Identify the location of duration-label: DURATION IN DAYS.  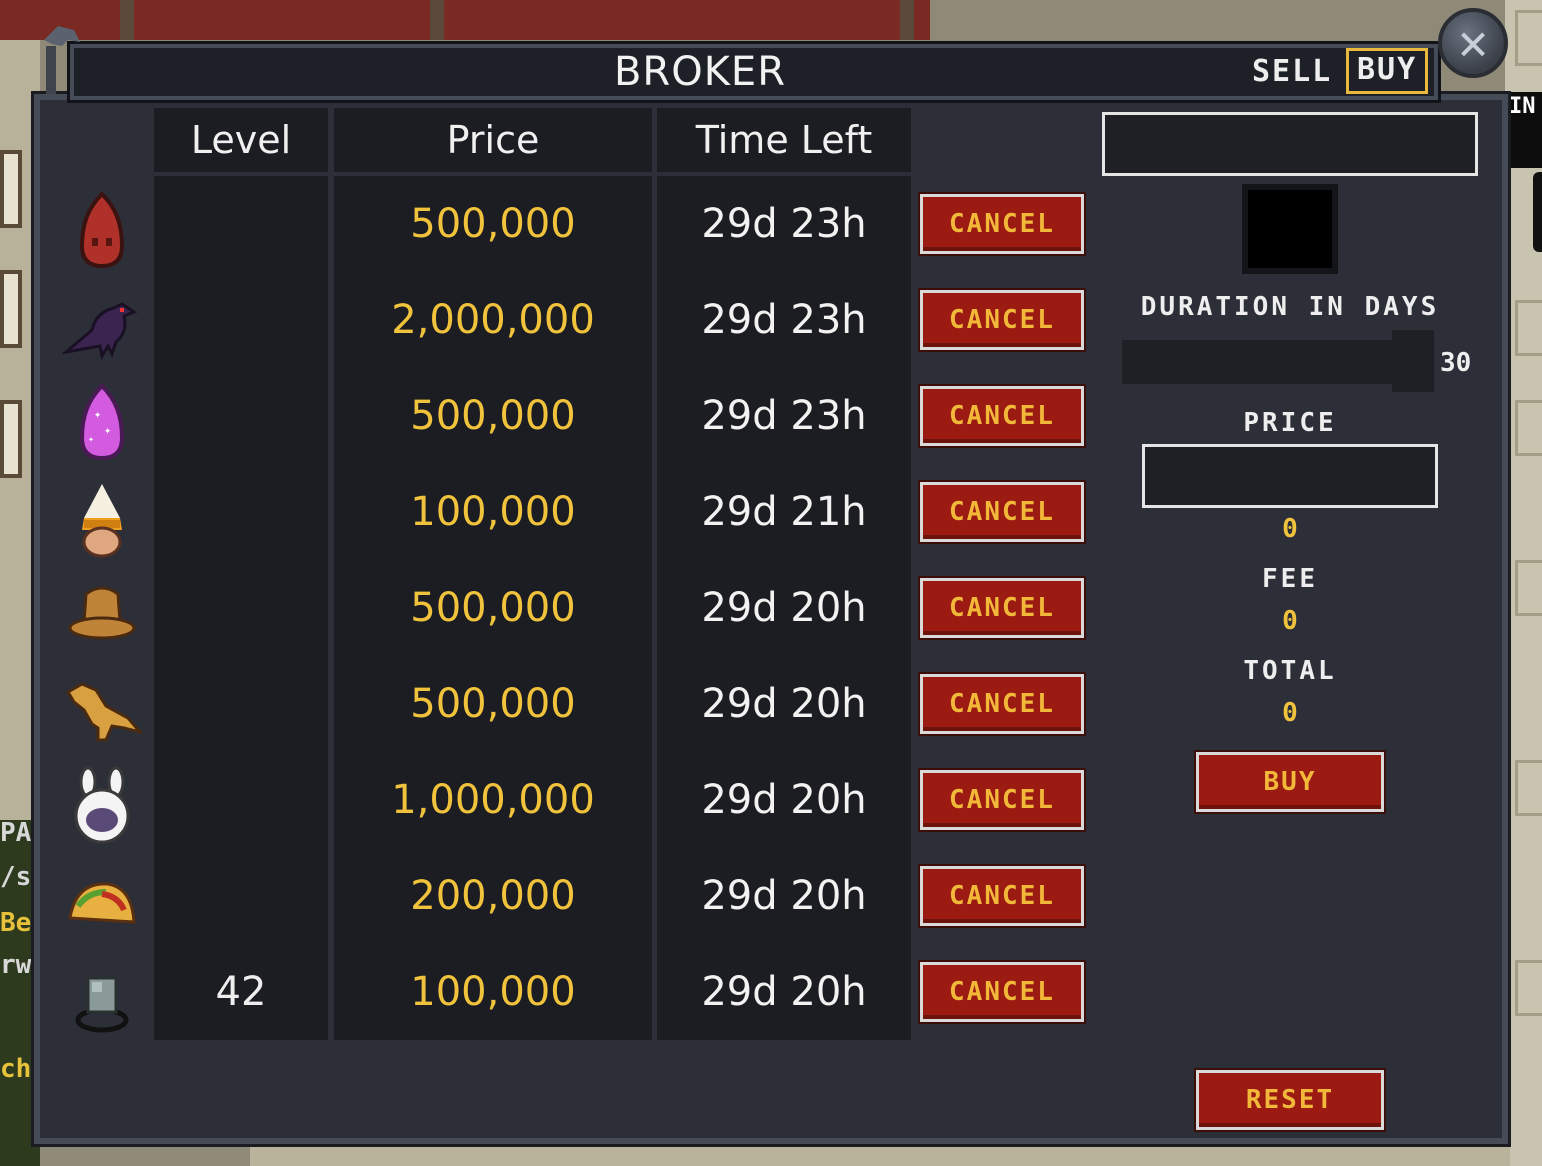
(1290, 307).